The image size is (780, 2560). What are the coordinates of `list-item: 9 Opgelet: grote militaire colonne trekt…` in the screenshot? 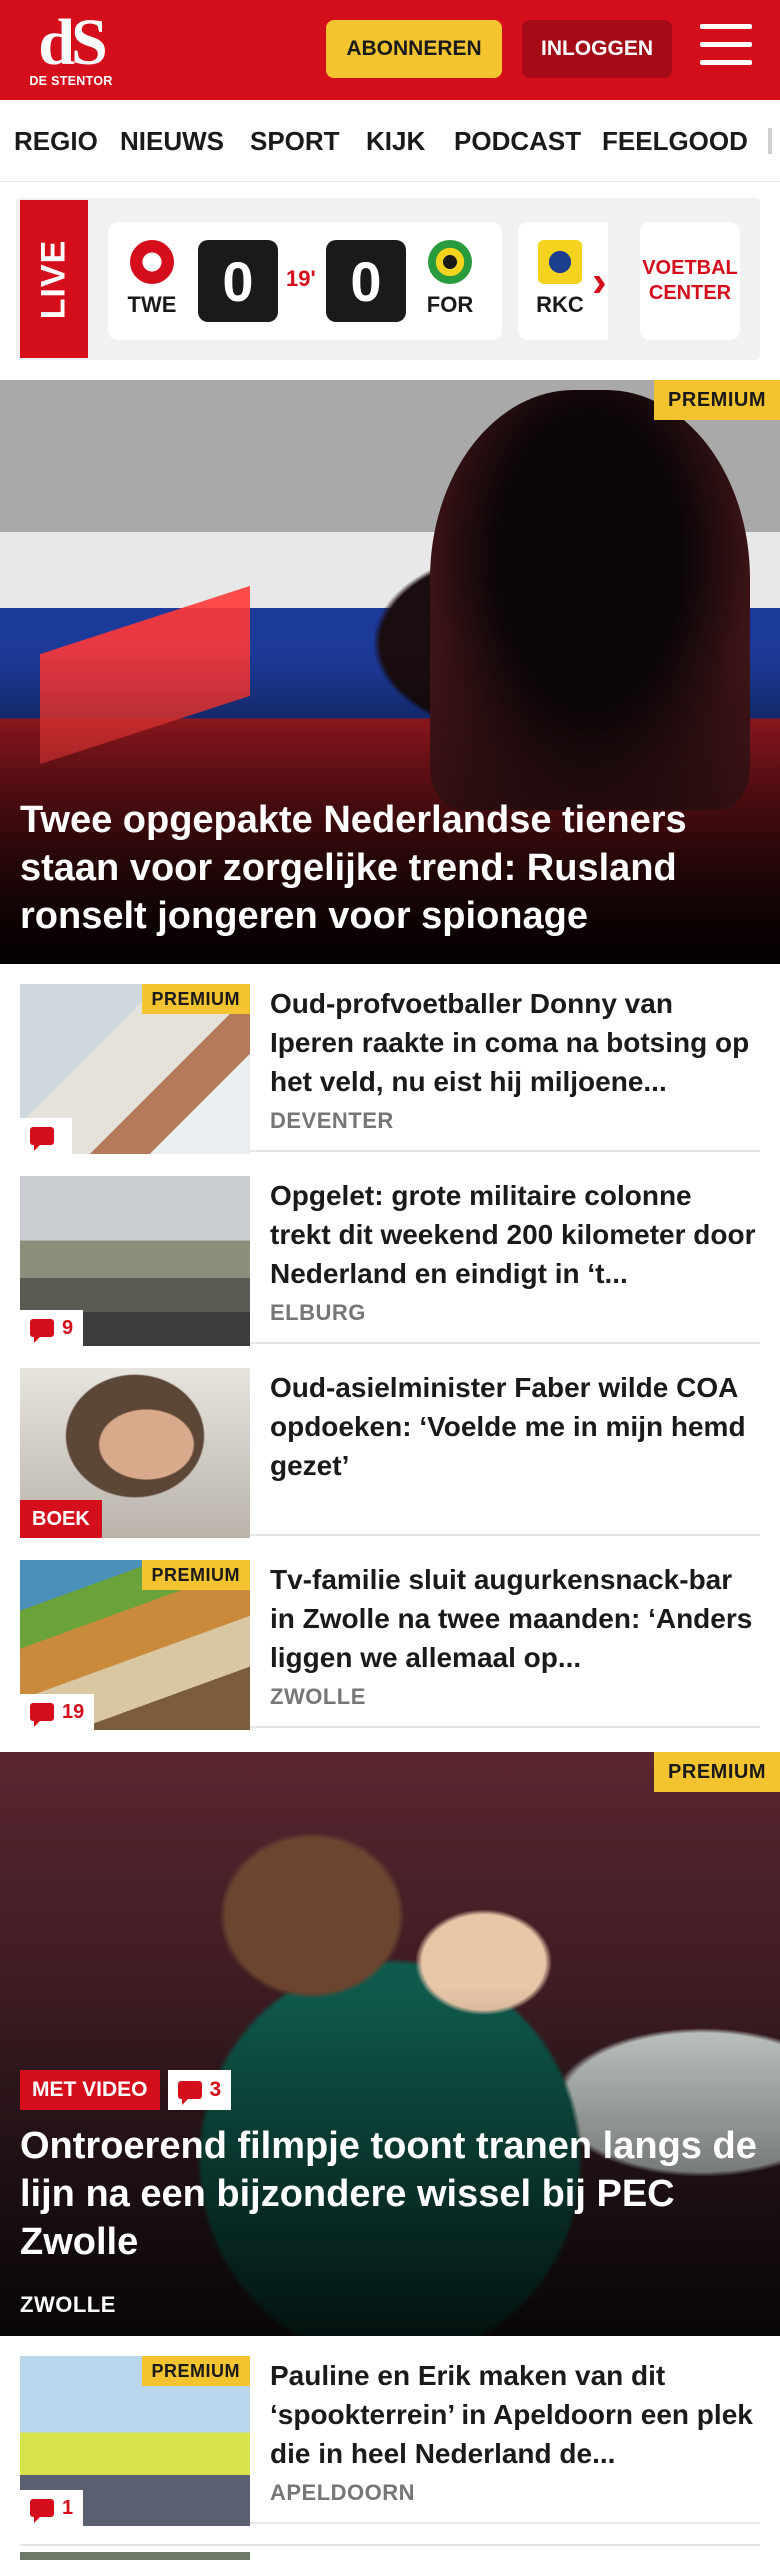 It's located at (390, 1252).